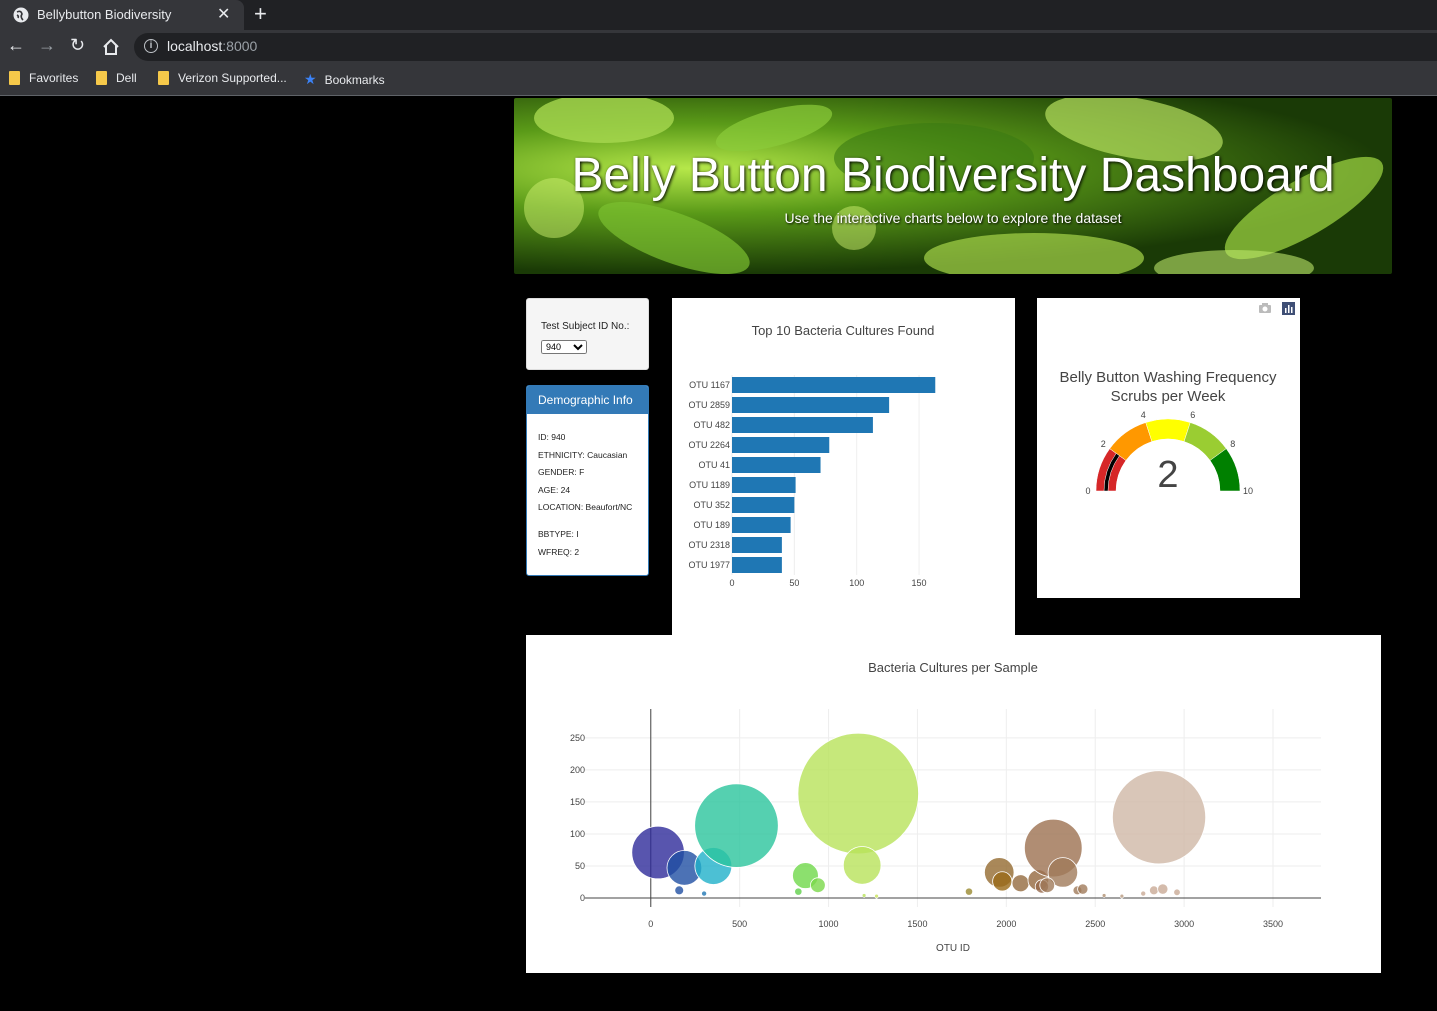  I want to click on bubble-xtick-label: 1500, so click(917, 924).